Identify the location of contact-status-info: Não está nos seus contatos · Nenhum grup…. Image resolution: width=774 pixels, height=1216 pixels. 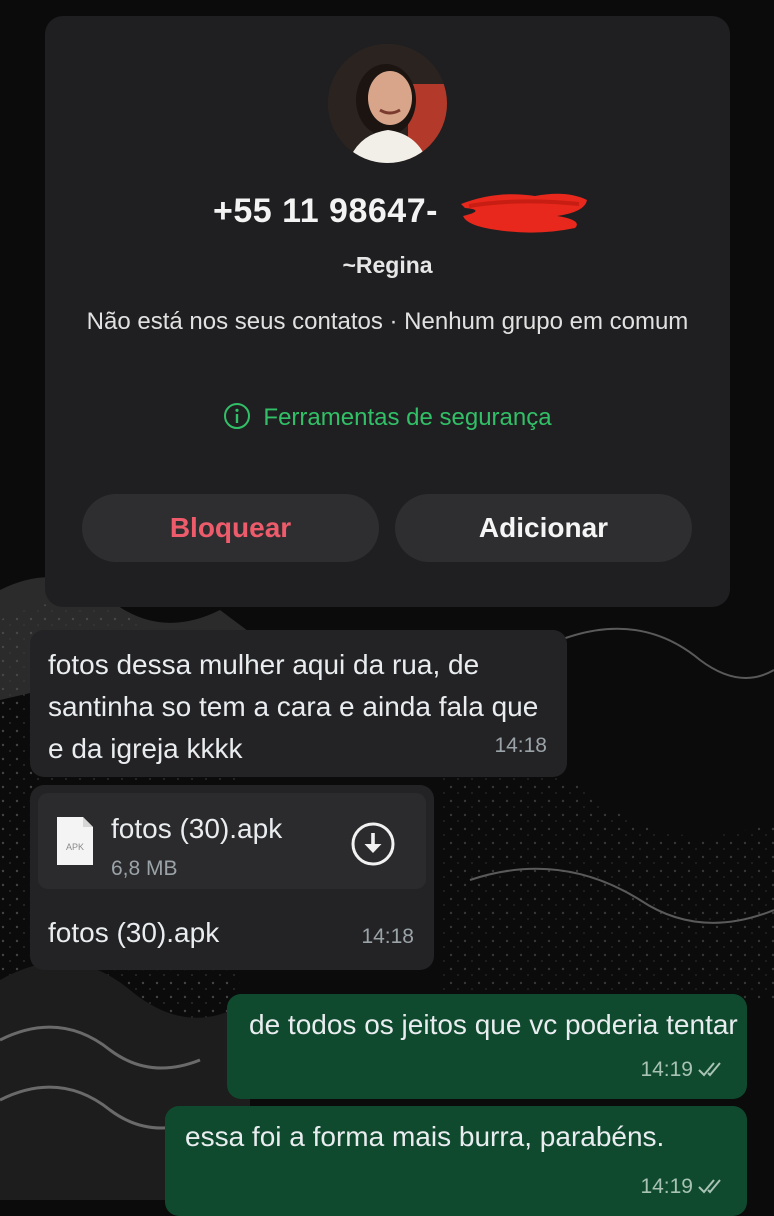
(387, 321).